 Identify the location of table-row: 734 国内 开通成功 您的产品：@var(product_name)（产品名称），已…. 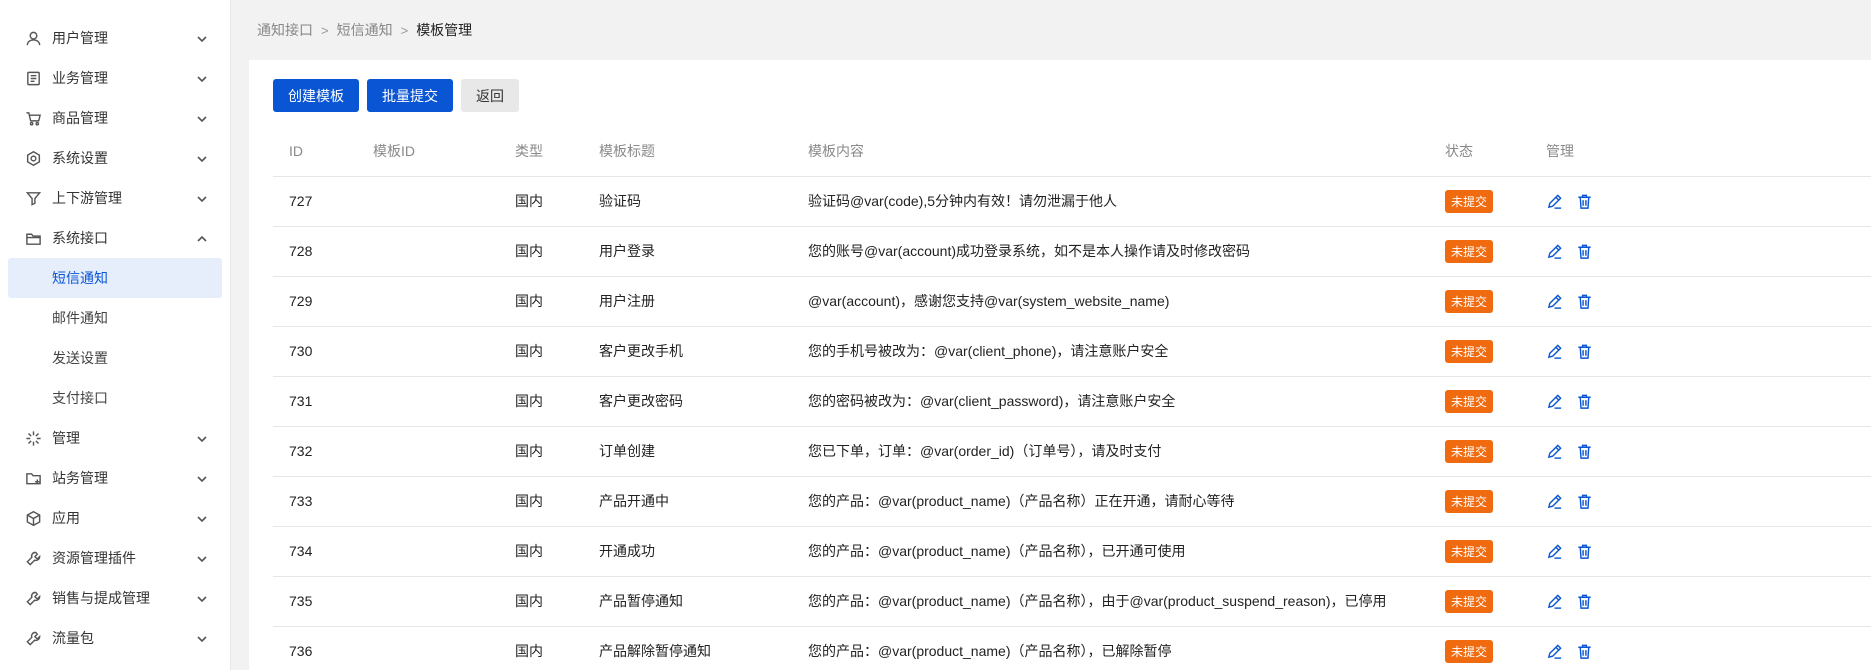
(1072, 551).